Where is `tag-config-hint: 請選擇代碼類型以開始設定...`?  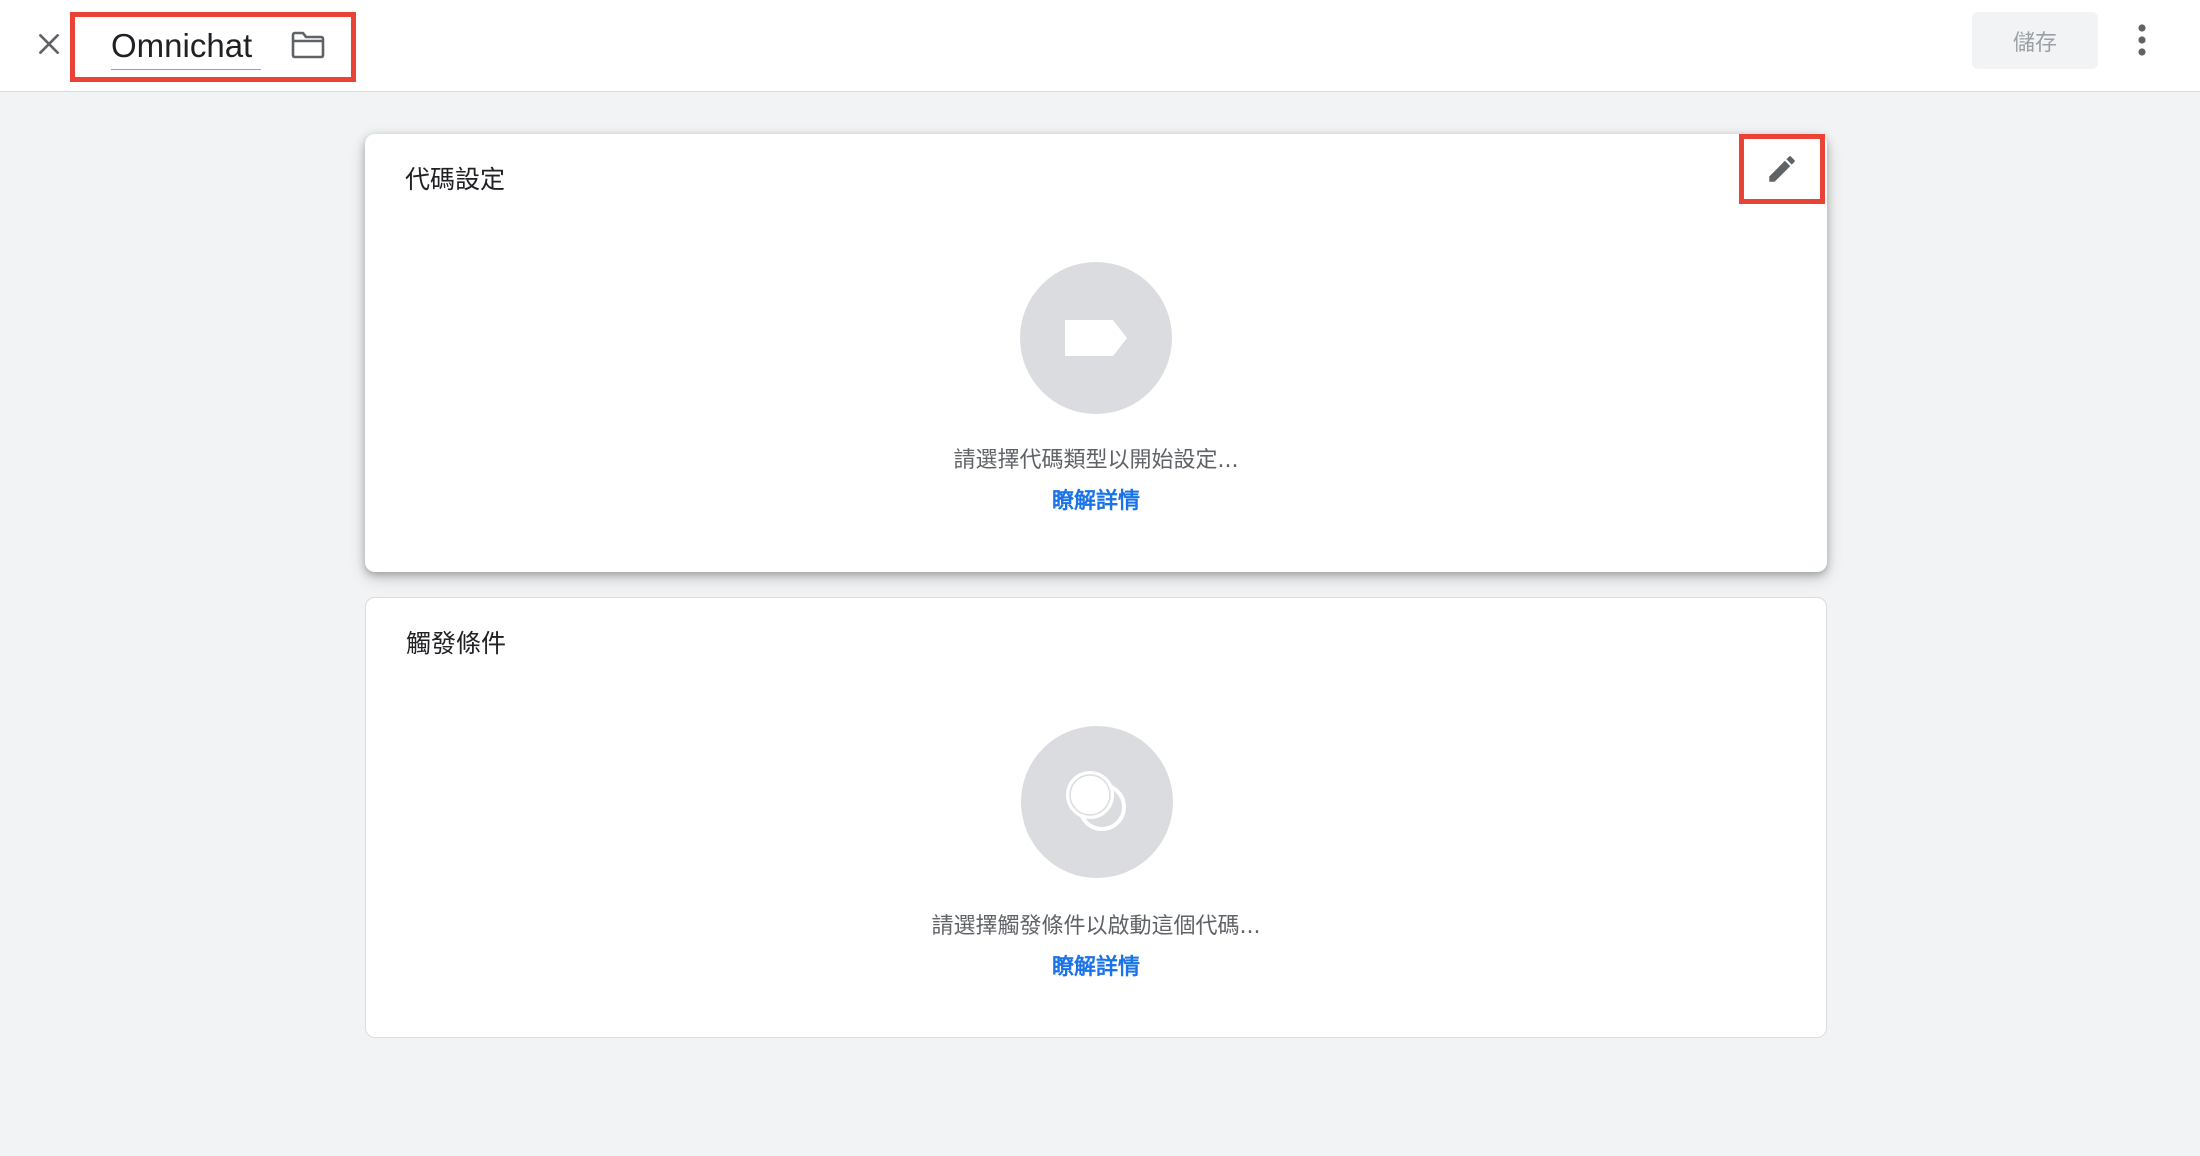 tag-config-hint: 請選擇代碼類型以開始設定... is located at coordinates (1096, 460).